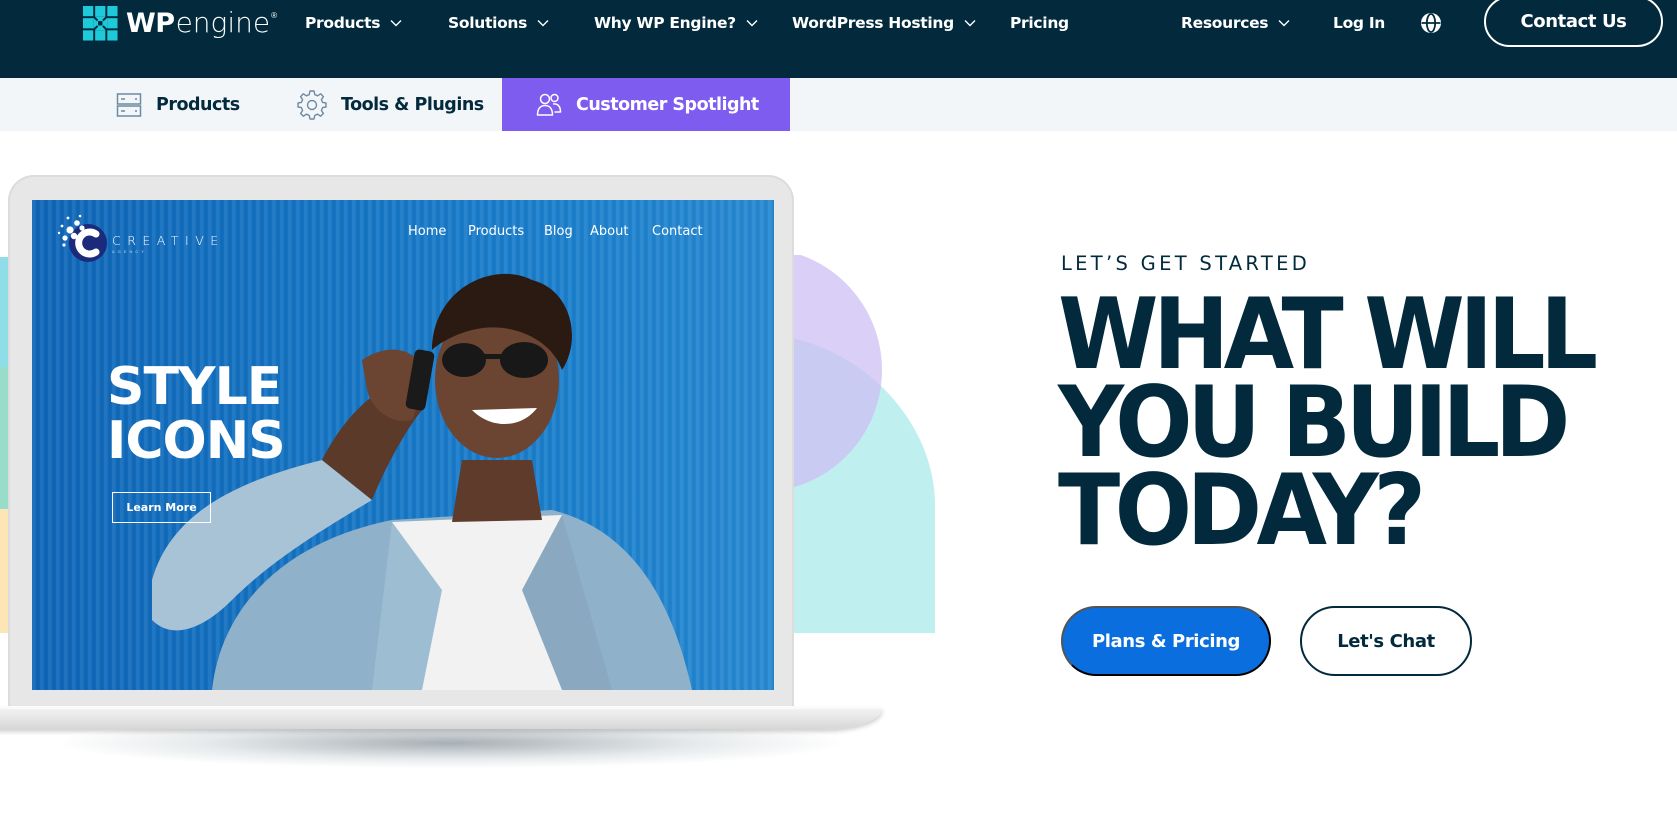 This screenshot has width=1677, height=831. I want to click on laptop-base, so click(441, 717).